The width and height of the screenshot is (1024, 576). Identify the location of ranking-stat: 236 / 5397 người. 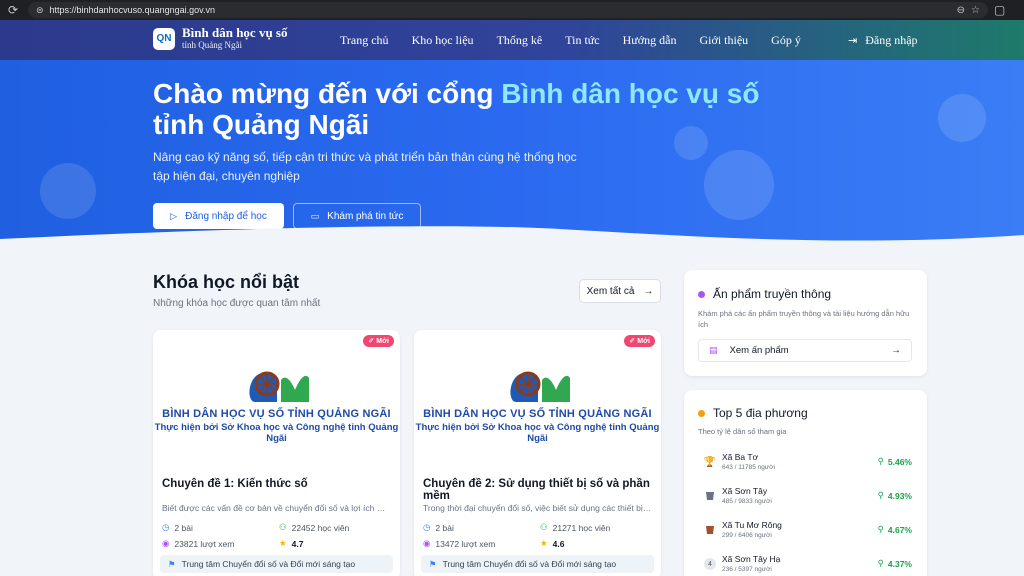
(747, 569).